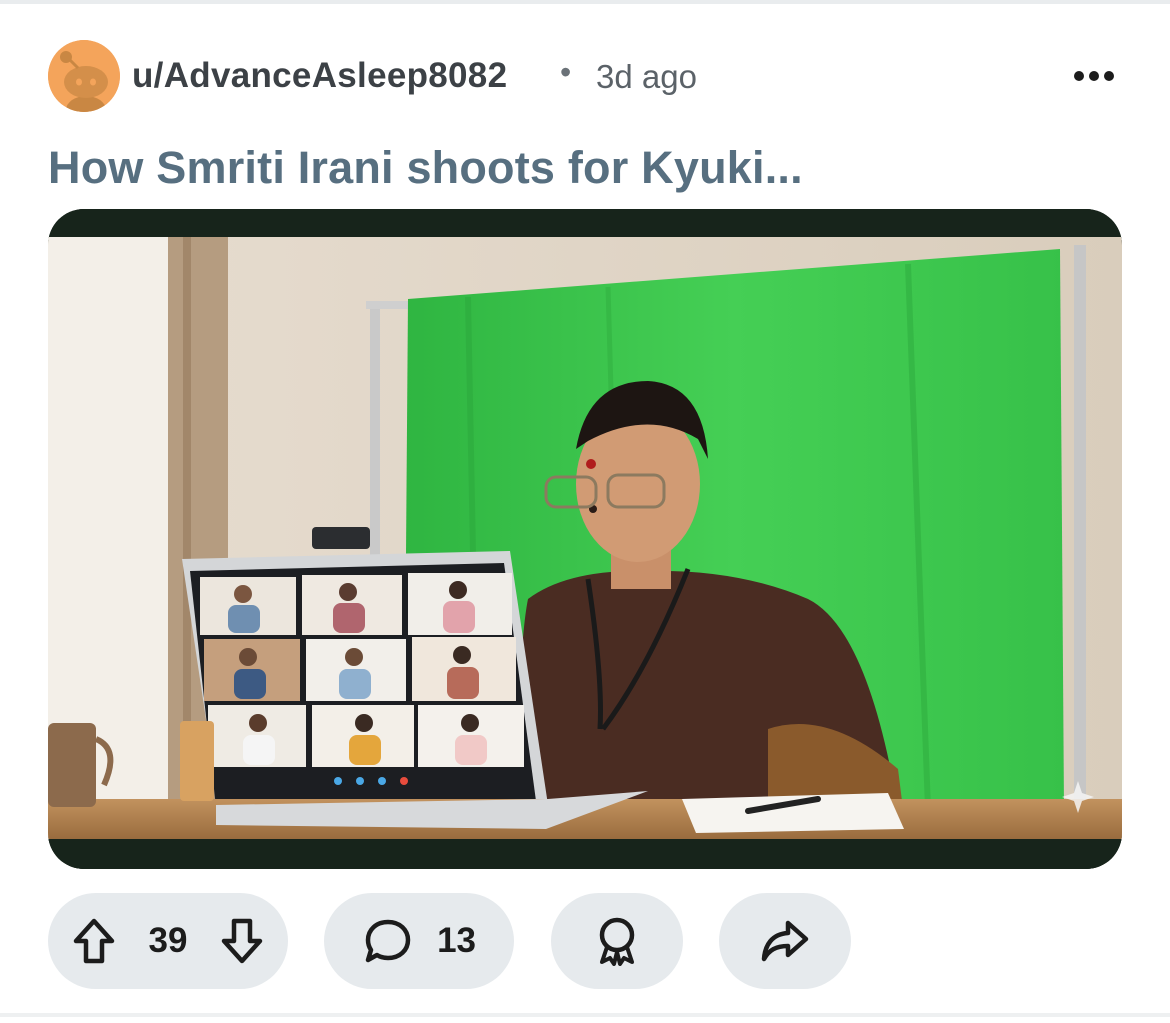 The width and height of the screenshot is (1170, 1023). Describe the element at coordinates (585, 1015) in the screenshot. I see `bottom-divider` at that location.